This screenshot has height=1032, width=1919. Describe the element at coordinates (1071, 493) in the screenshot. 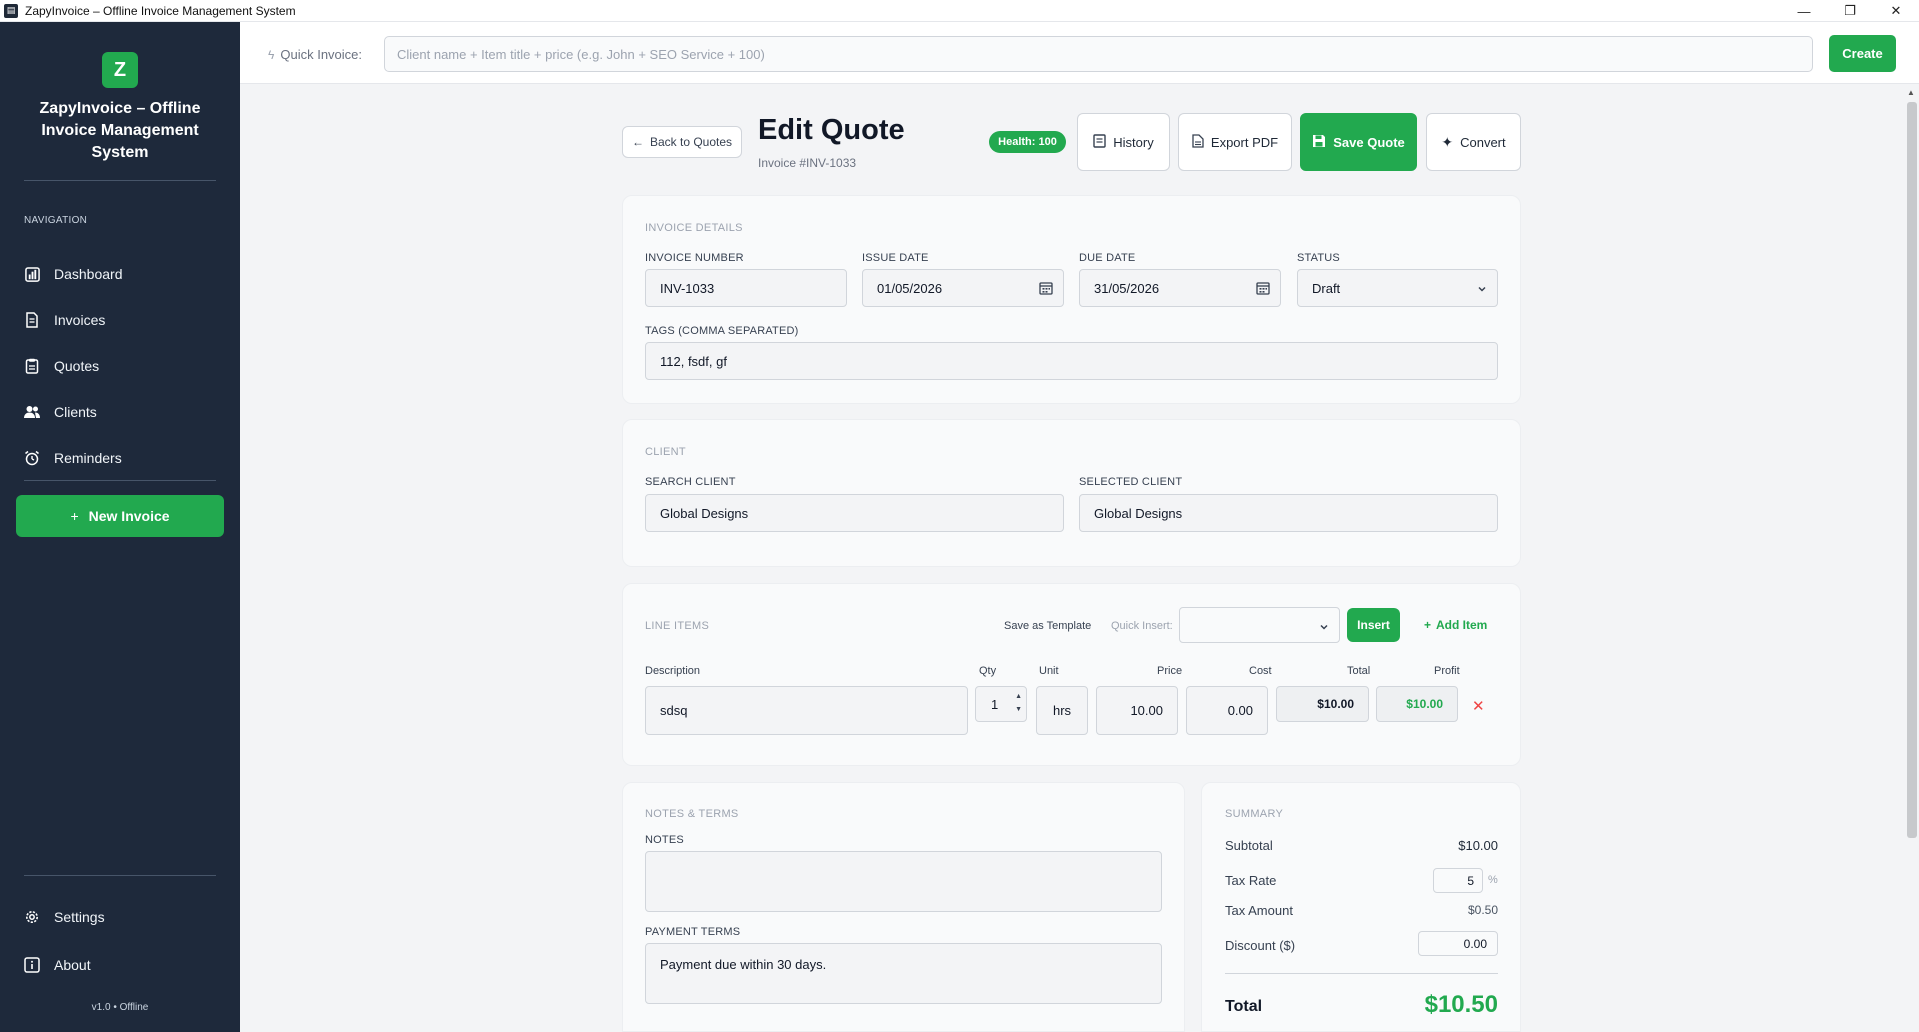

I see `client-card` at that location.